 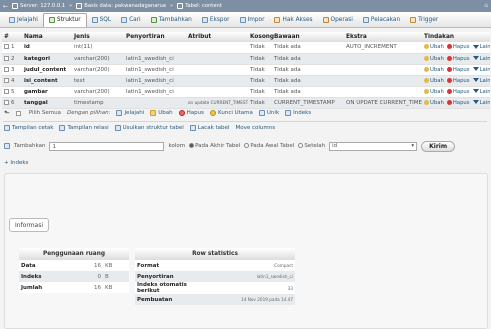 I want to click on tab-structure: Struktur, so click(x=64, y=19).